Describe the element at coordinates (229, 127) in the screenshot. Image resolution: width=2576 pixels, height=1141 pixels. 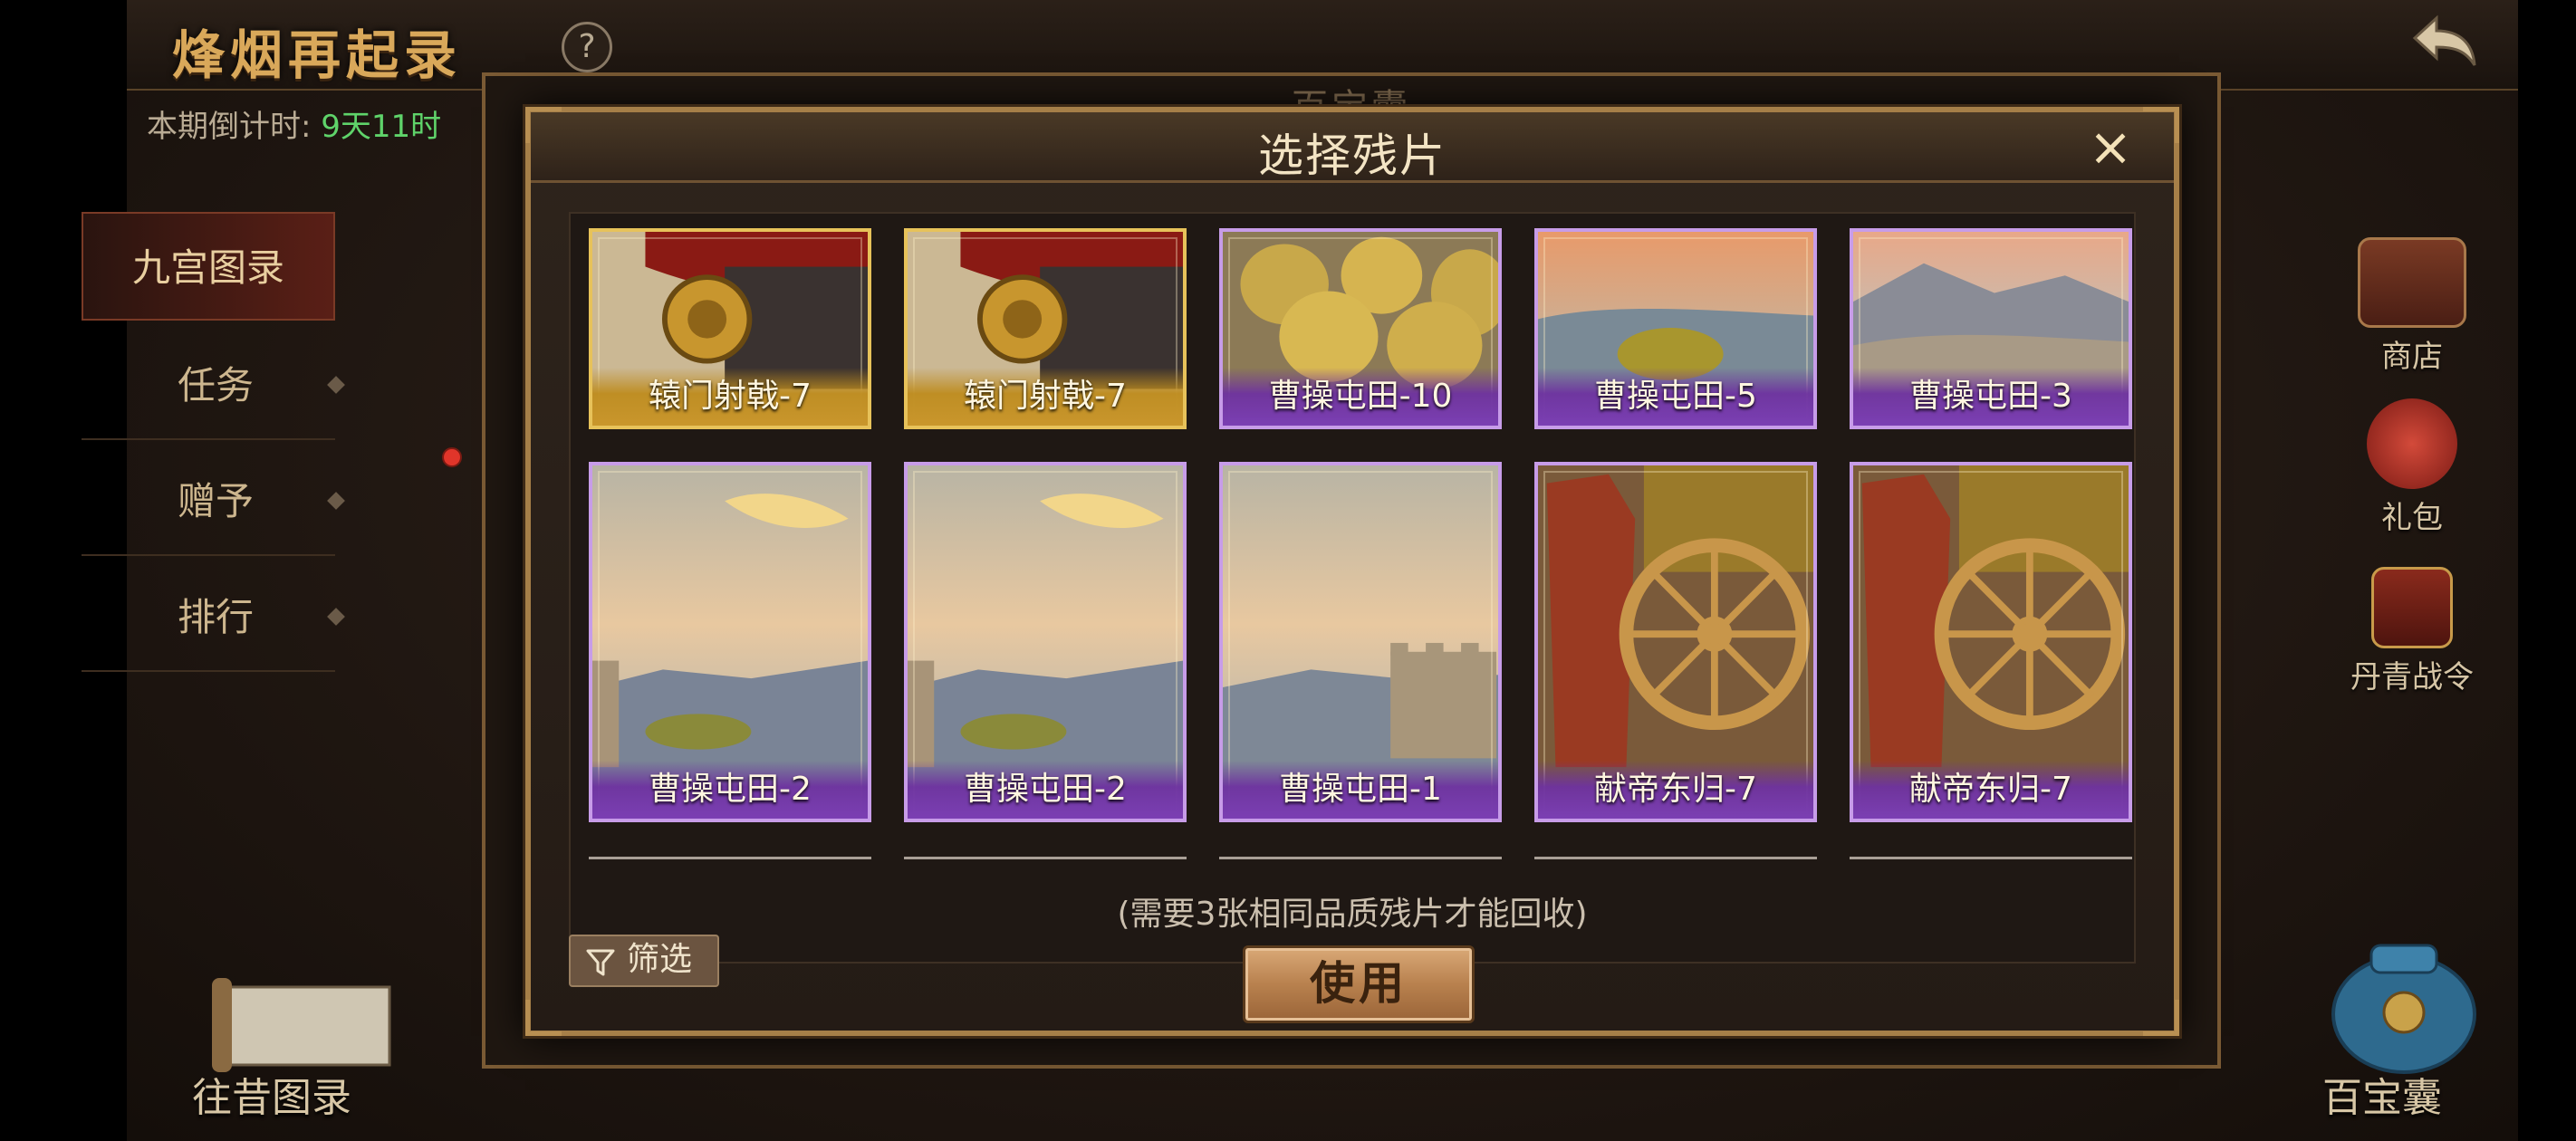
I see `countdown-label: 本期倒计时:` at that location.